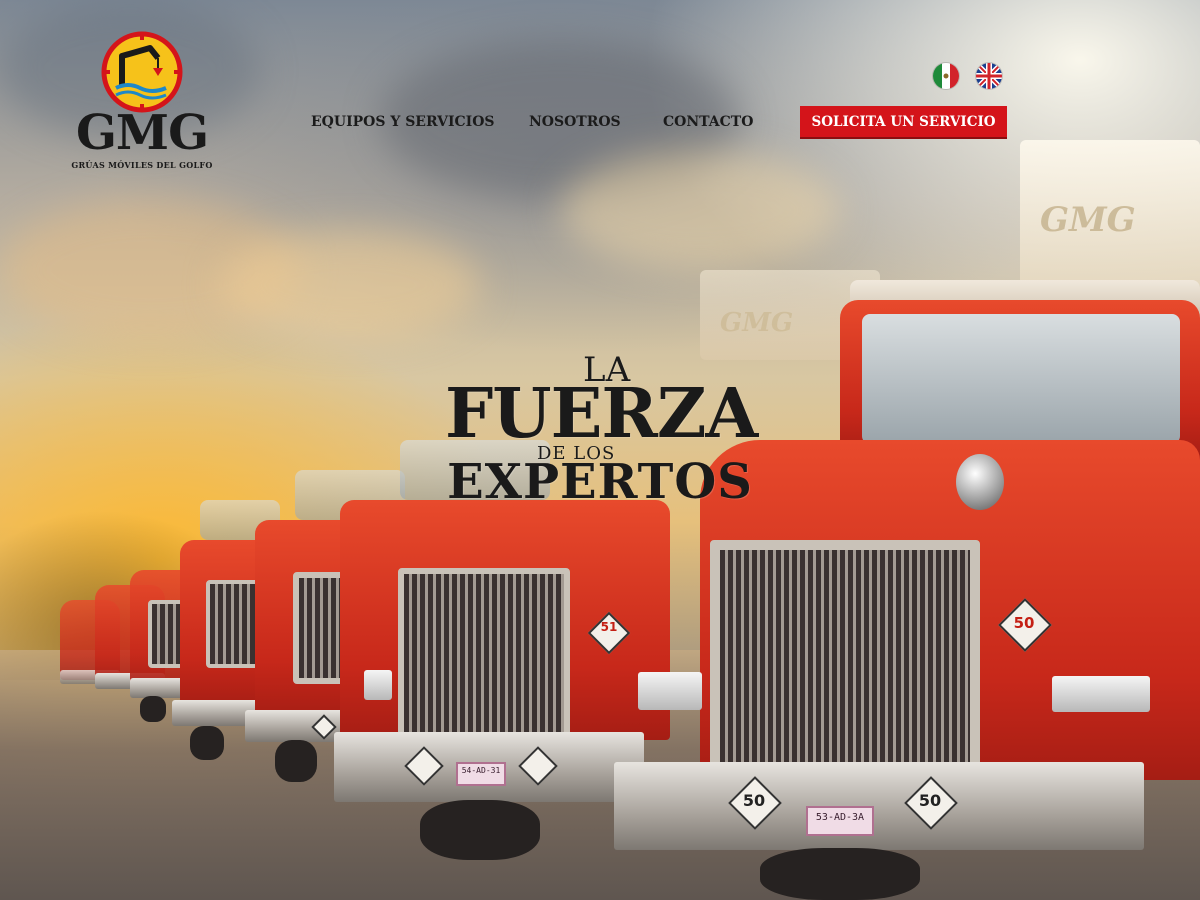  Describe the element at coordinates (142, 72) in the screenshot. I see `crane-emblem-icon` at that location.